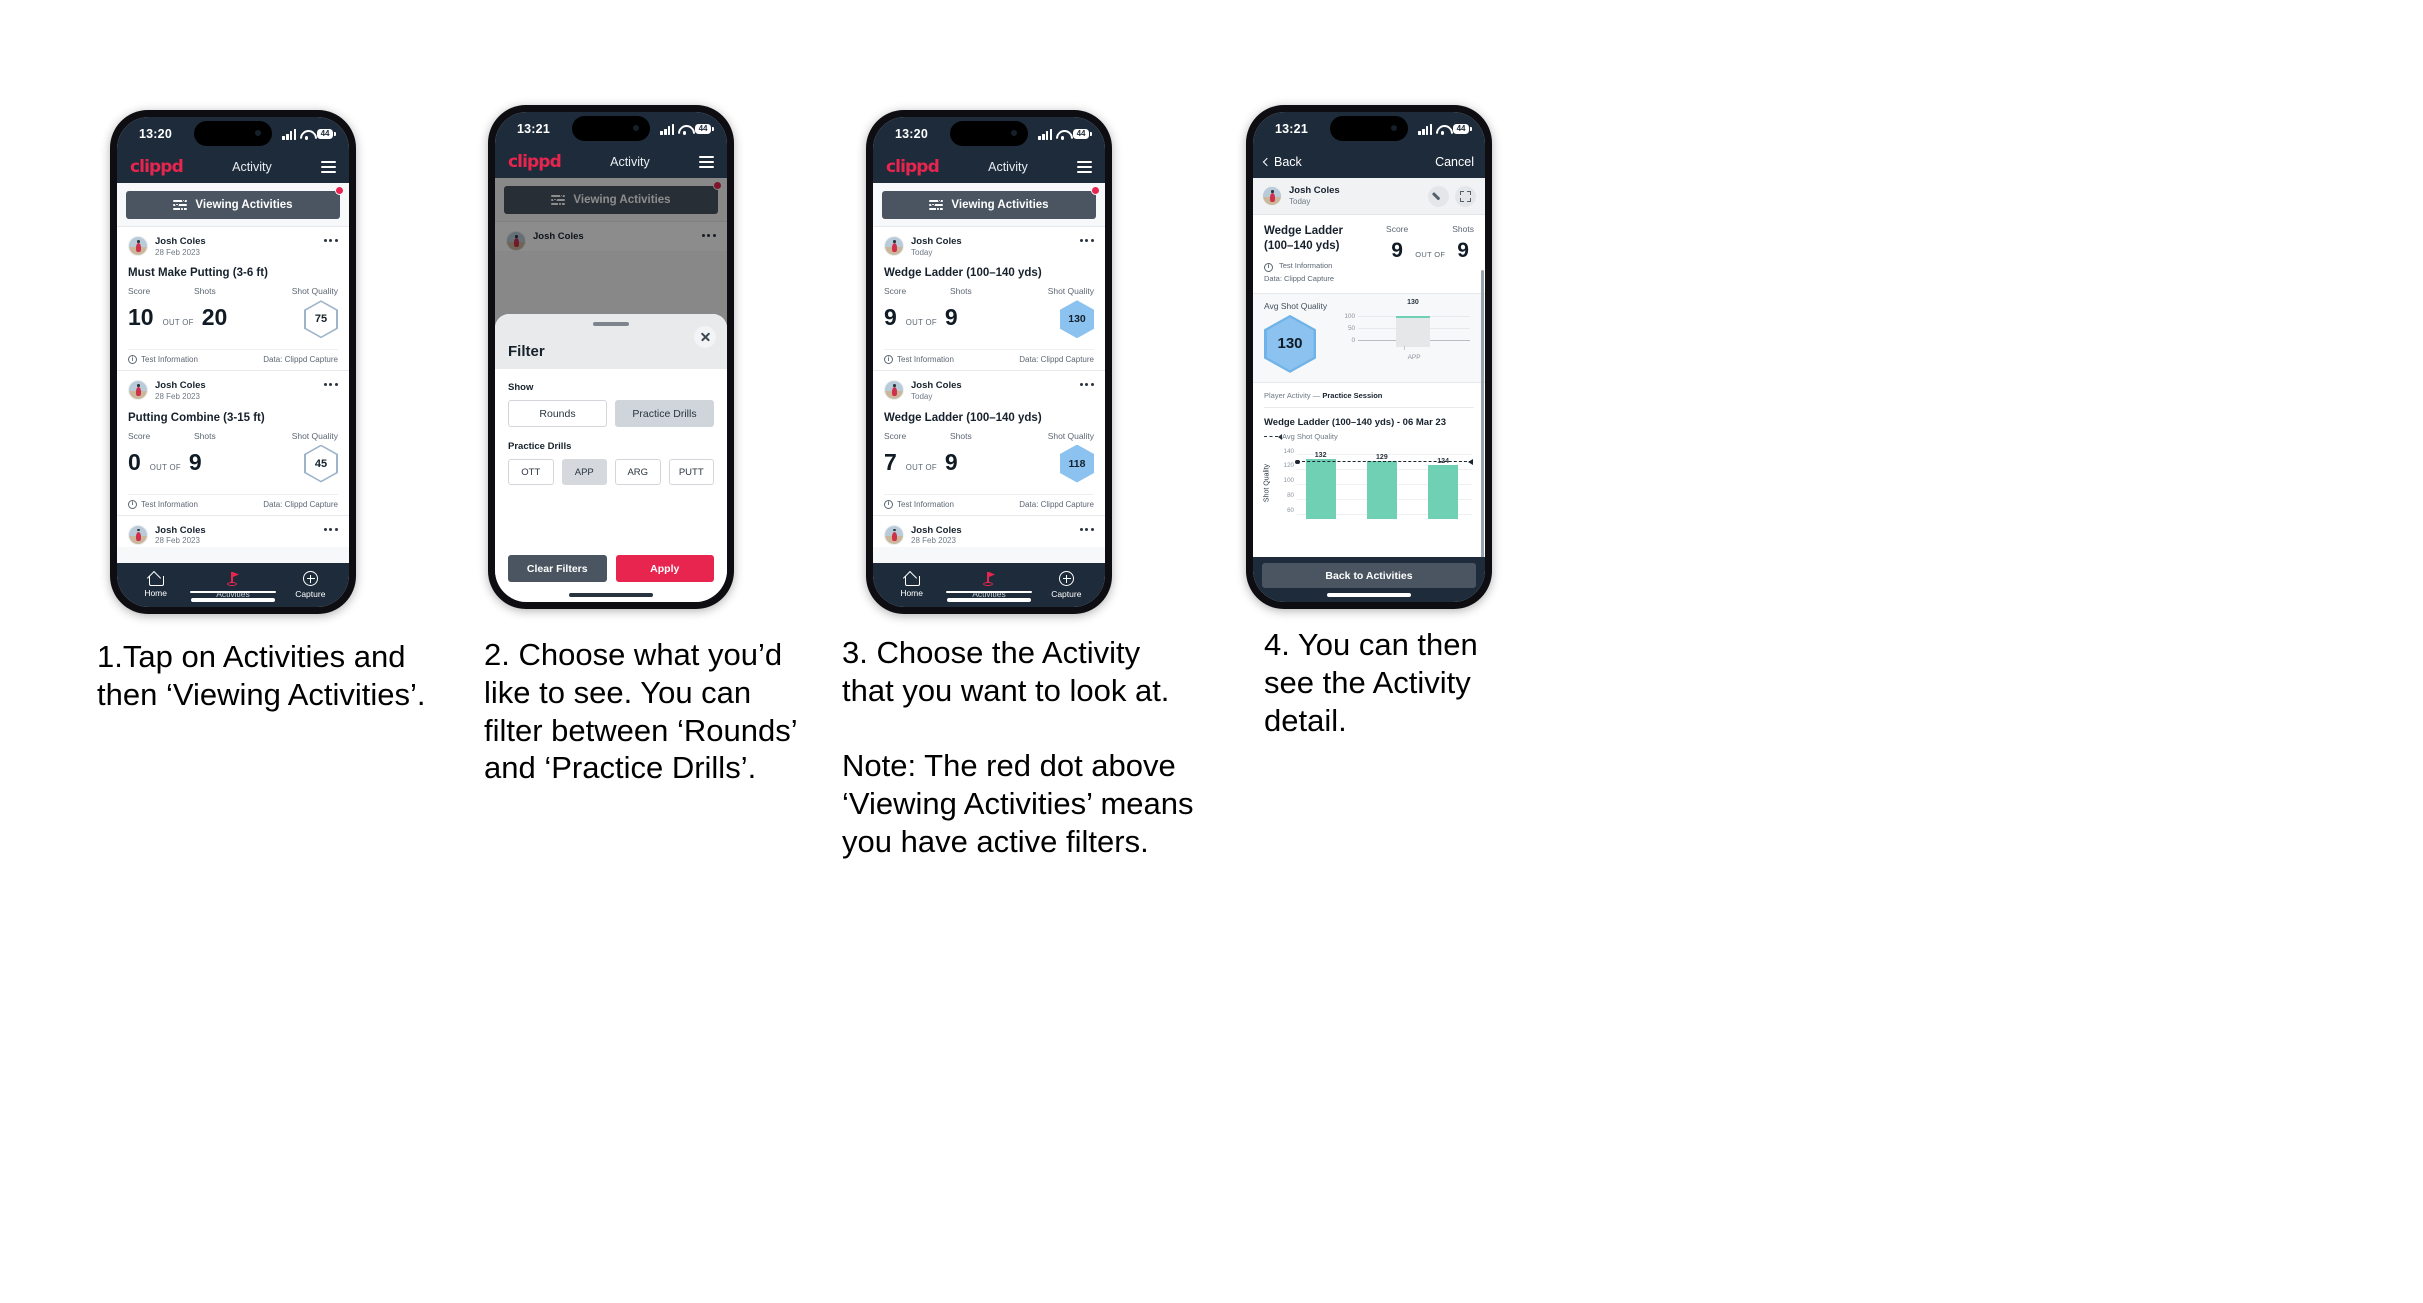 The height and width of the screenshot is (1303, 2423). I want to click on scrollbar, so click(1482, 413).